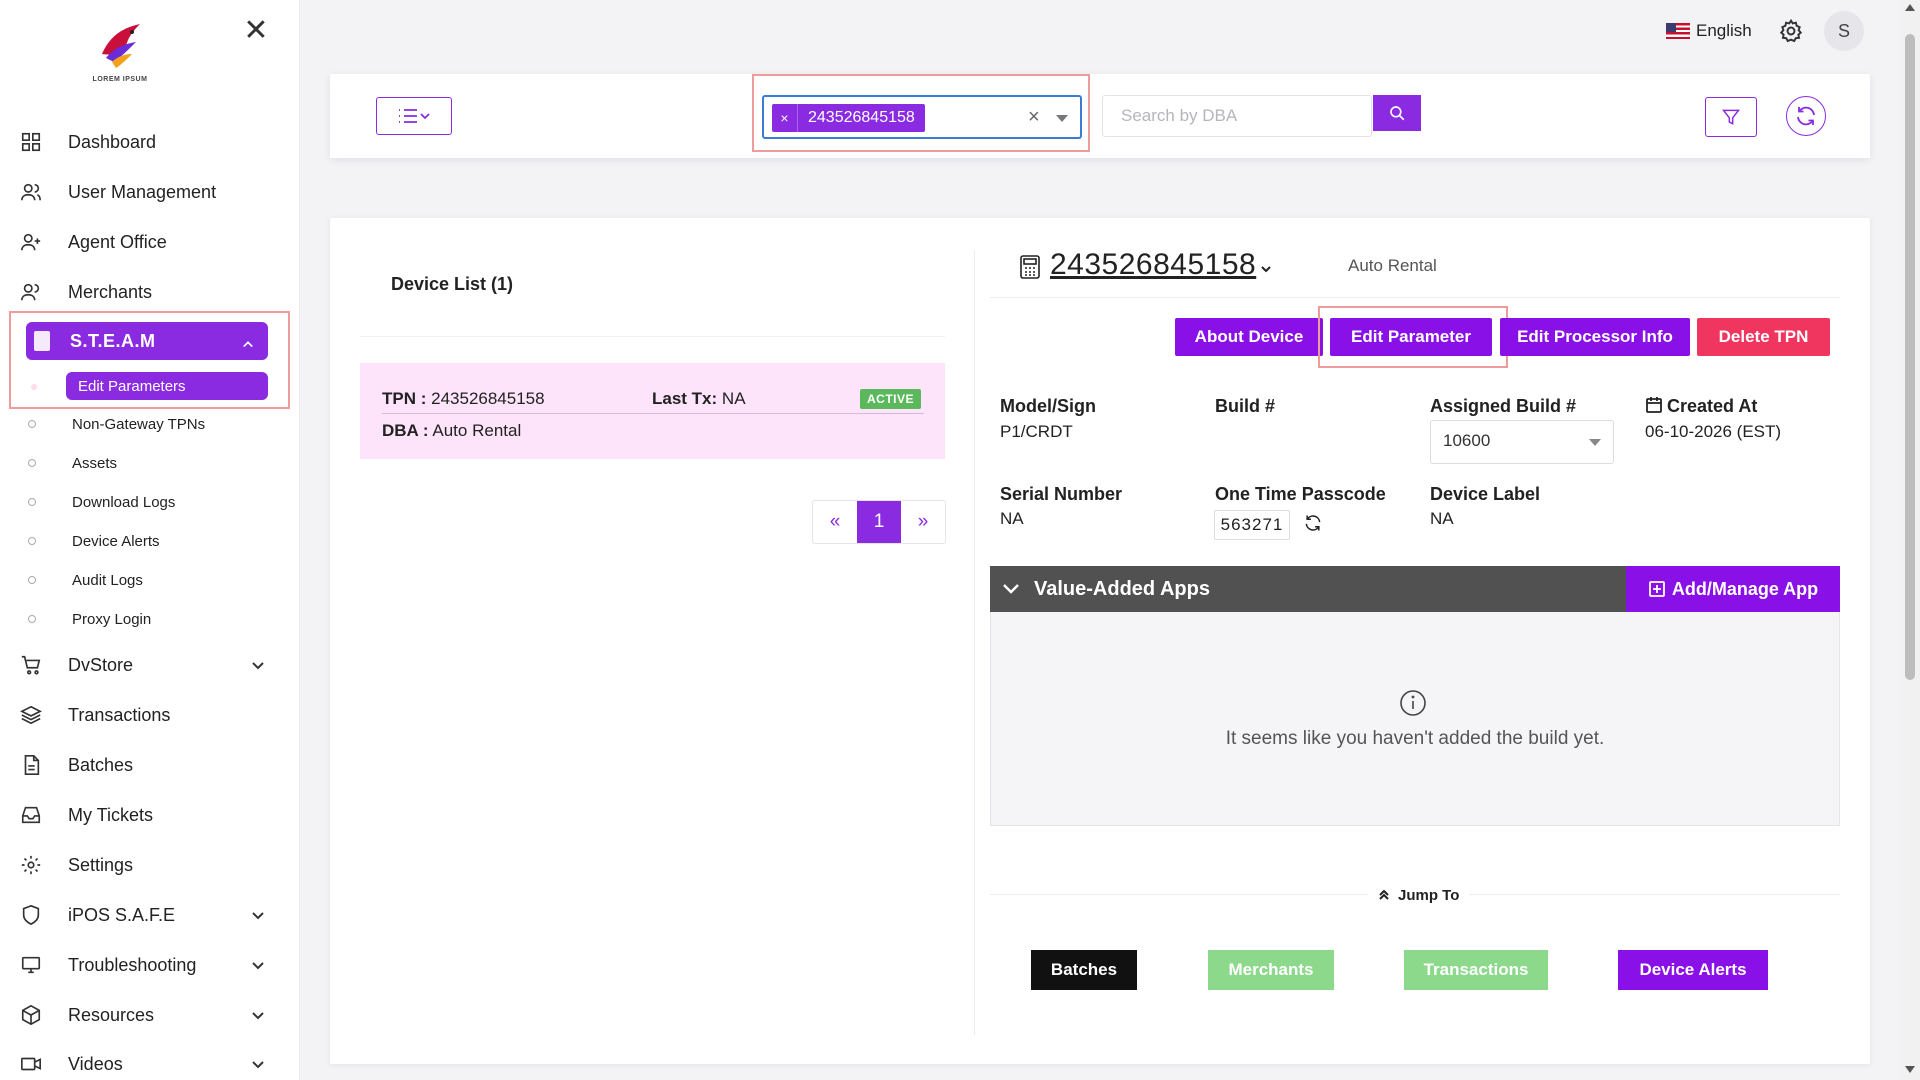 The image size is (1920, 1080). What do you see at coordinates (147, 765) in the screenshot?
I see `nav-item-batches: Batches` at bounding box center [147, 765].